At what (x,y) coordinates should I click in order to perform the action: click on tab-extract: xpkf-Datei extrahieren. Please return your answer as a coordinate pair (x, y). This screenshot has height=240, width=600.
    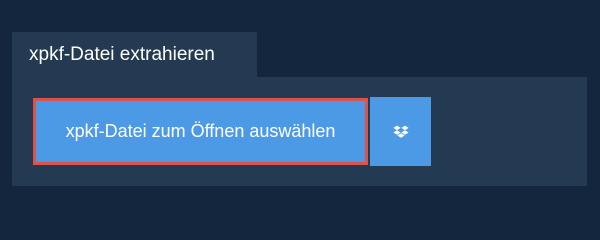
    Looking at the image, I should click on (134, 54).